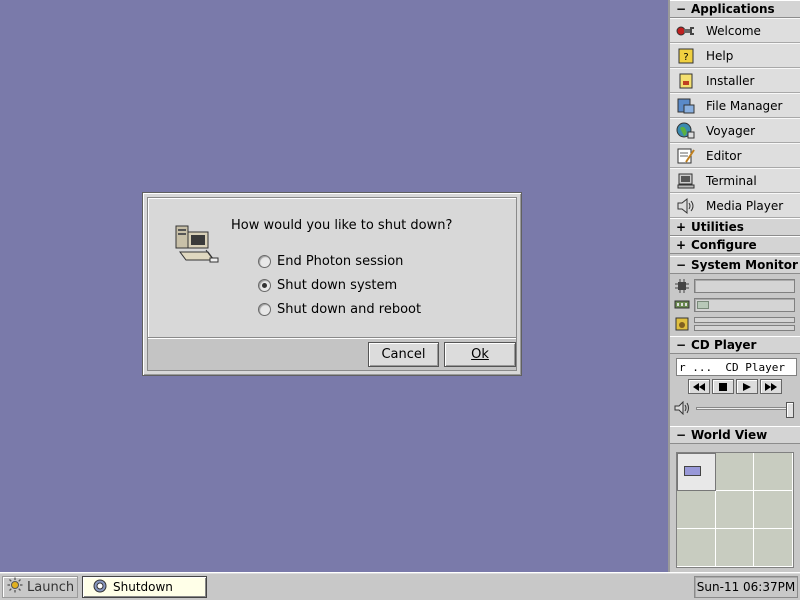  I want to click on option-label: Shut down system, so click(337, 285).